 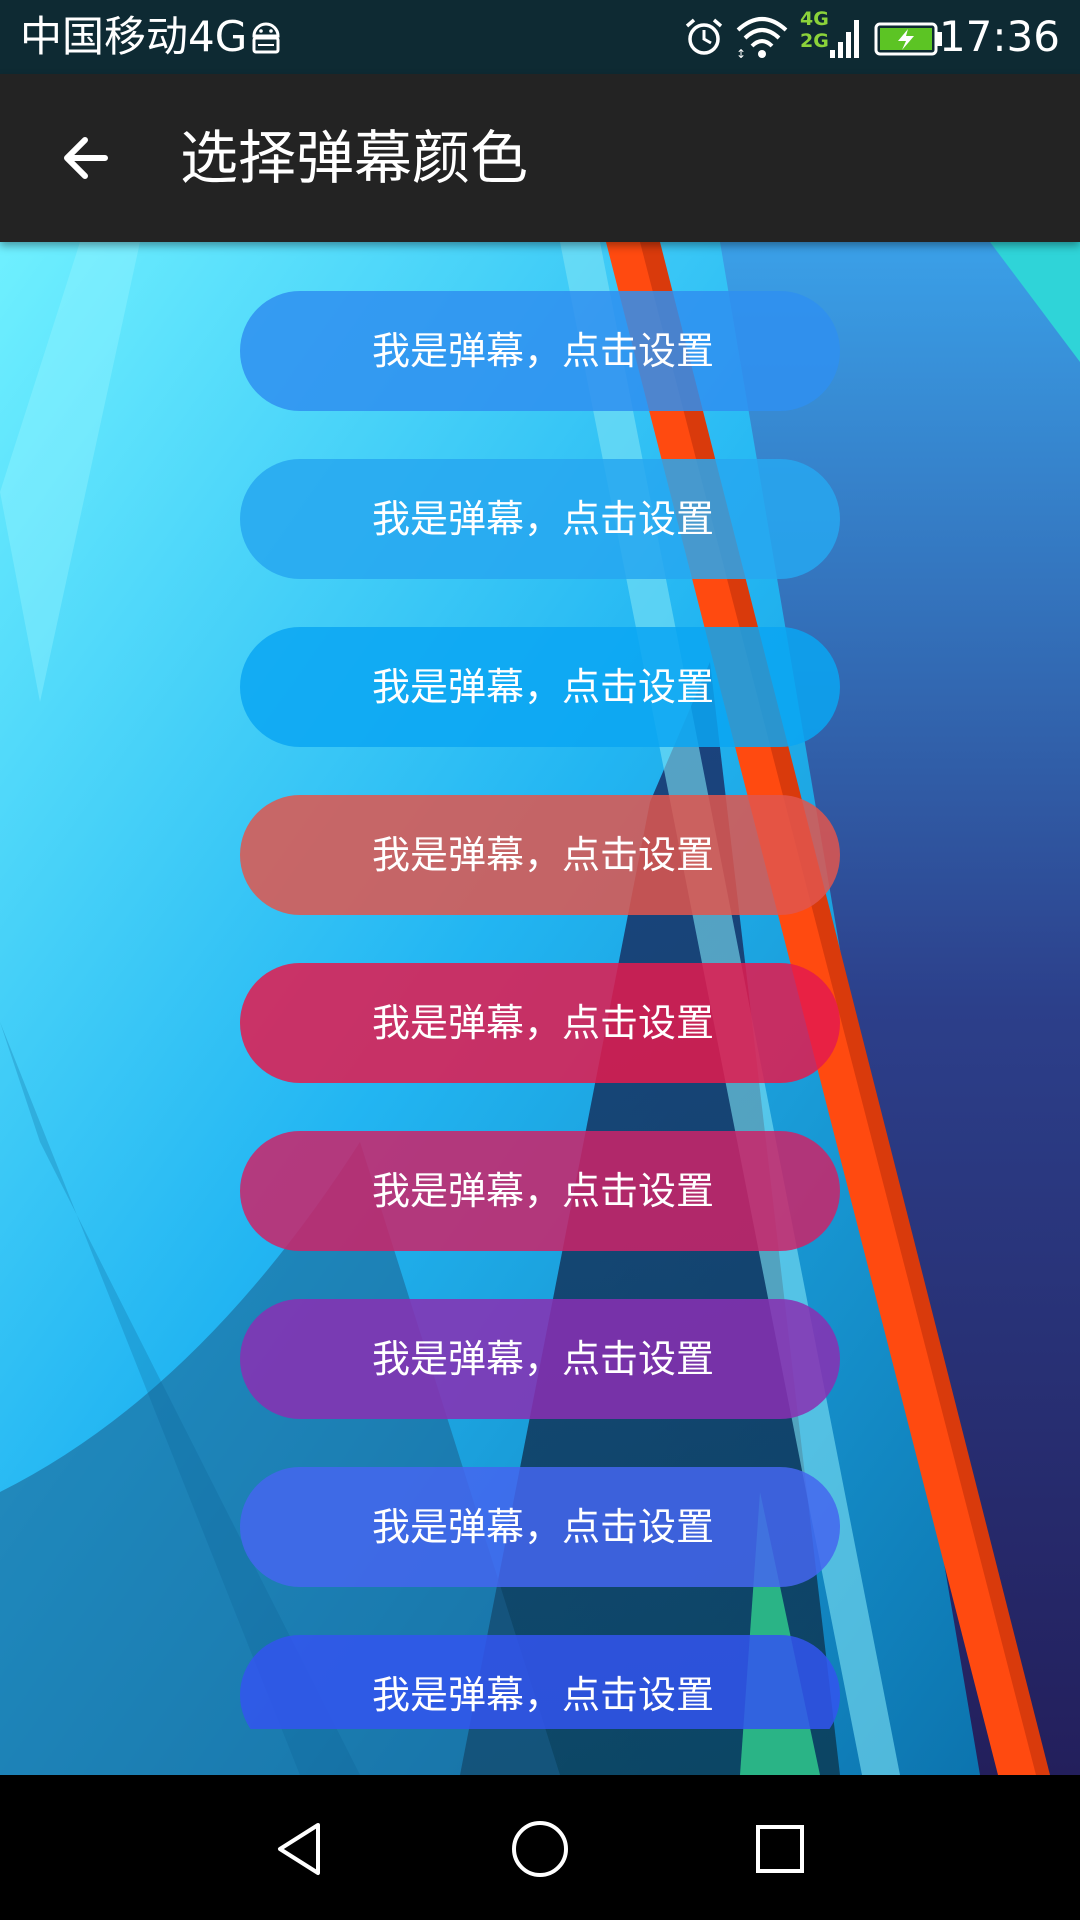 I want to click on carrier-label: 中国移动4G, so click(x=134, y=36).